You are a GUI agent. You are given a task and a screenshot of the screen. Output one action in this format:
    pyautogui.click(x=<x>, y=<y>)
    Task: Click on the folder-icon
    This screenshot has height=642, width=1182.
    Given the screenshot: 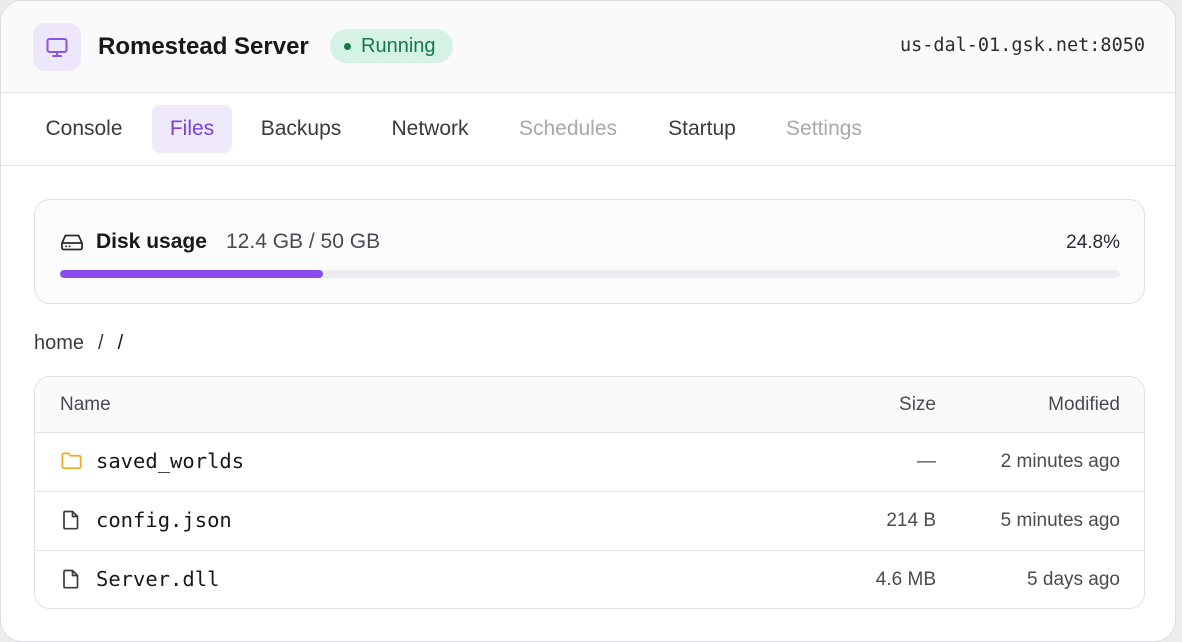 What is the action you would take?
    pyautogui.click(x=71, y=463)
    